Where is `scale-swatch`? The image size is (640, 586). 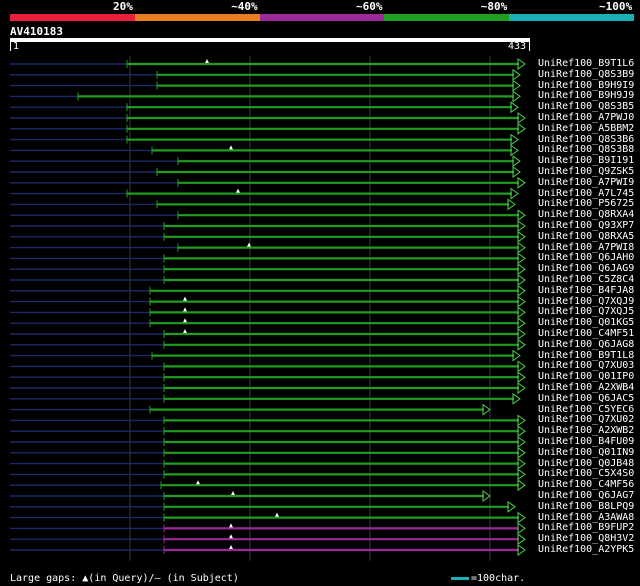 scale-swatch is located at coordinates (460, 578).